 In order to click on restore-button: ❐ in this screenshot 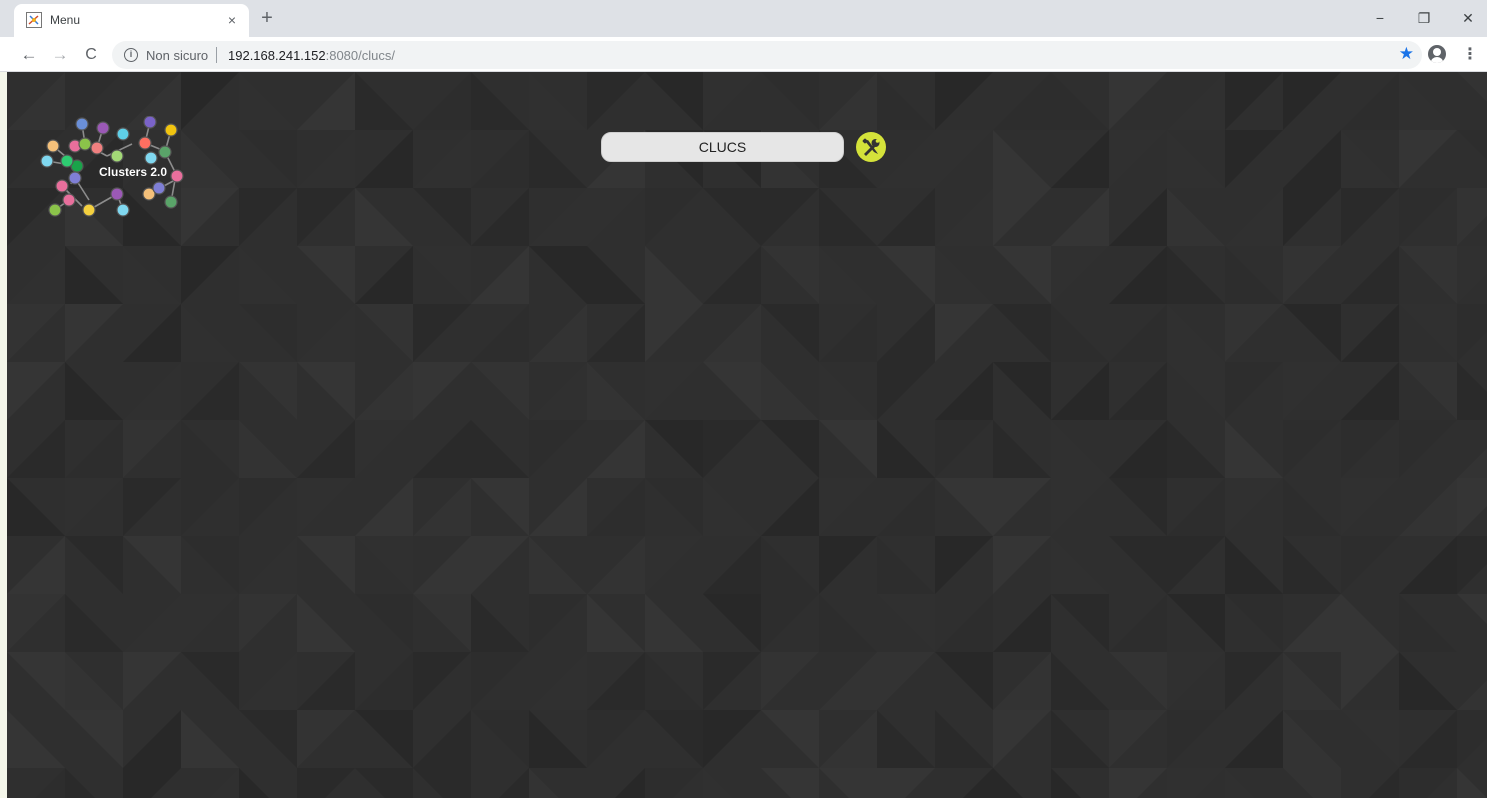, I will do `click(1424, 18)`.